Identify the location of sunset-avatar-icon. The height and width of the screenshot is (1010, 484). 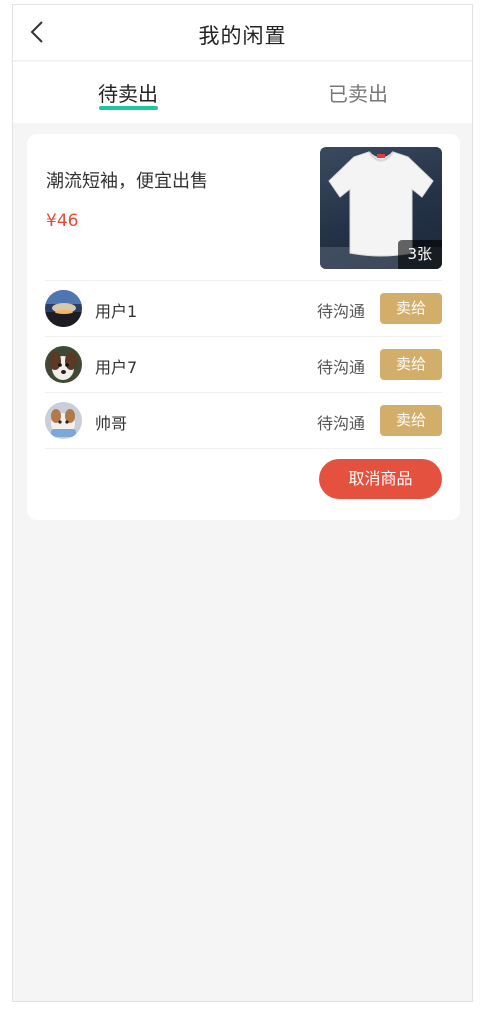
(63, 308).